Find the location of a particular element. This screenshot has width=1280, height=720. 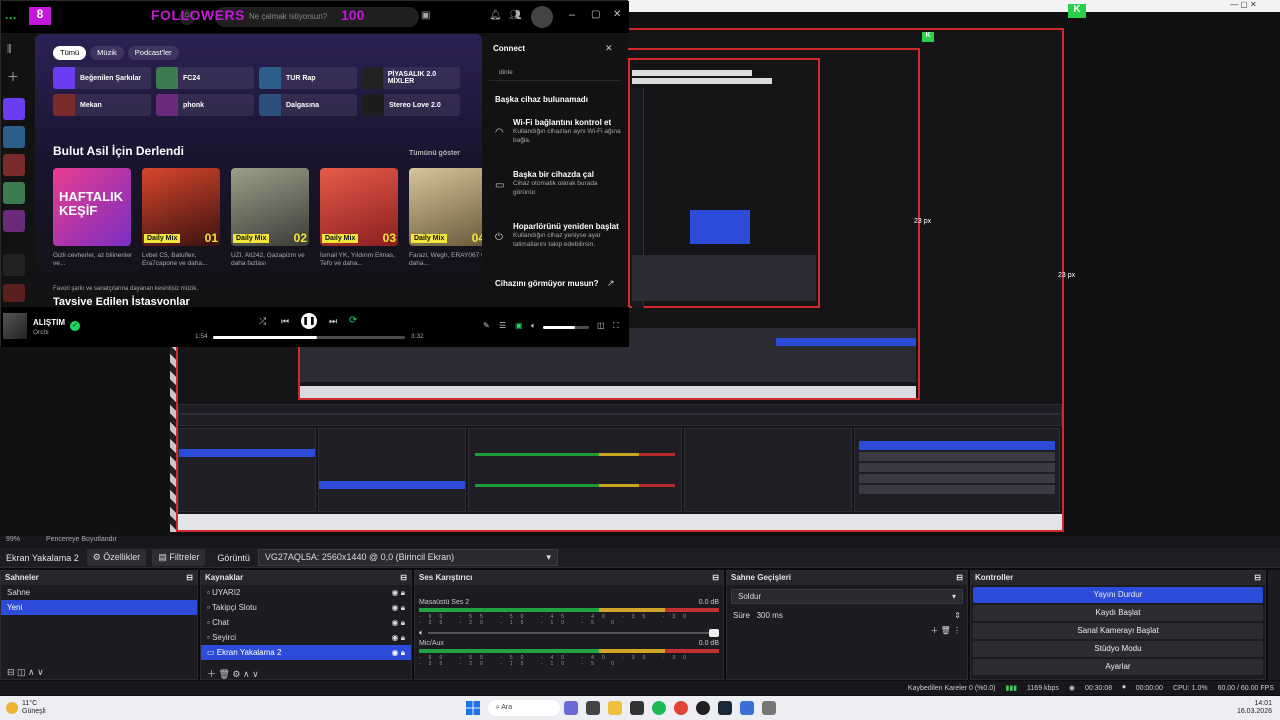

properties-button: ⚙ Özellikler is located at coordinates (116, 557).